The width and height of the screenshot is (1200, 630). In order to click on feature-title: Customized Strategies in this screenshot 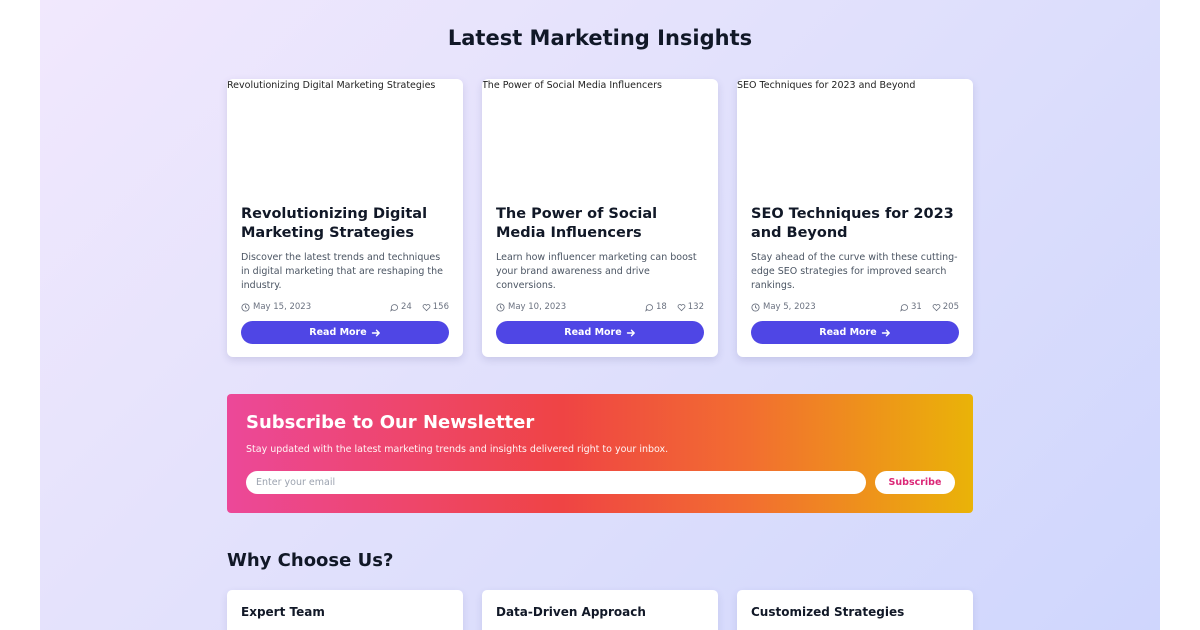, I will do `click(828, 612)`.